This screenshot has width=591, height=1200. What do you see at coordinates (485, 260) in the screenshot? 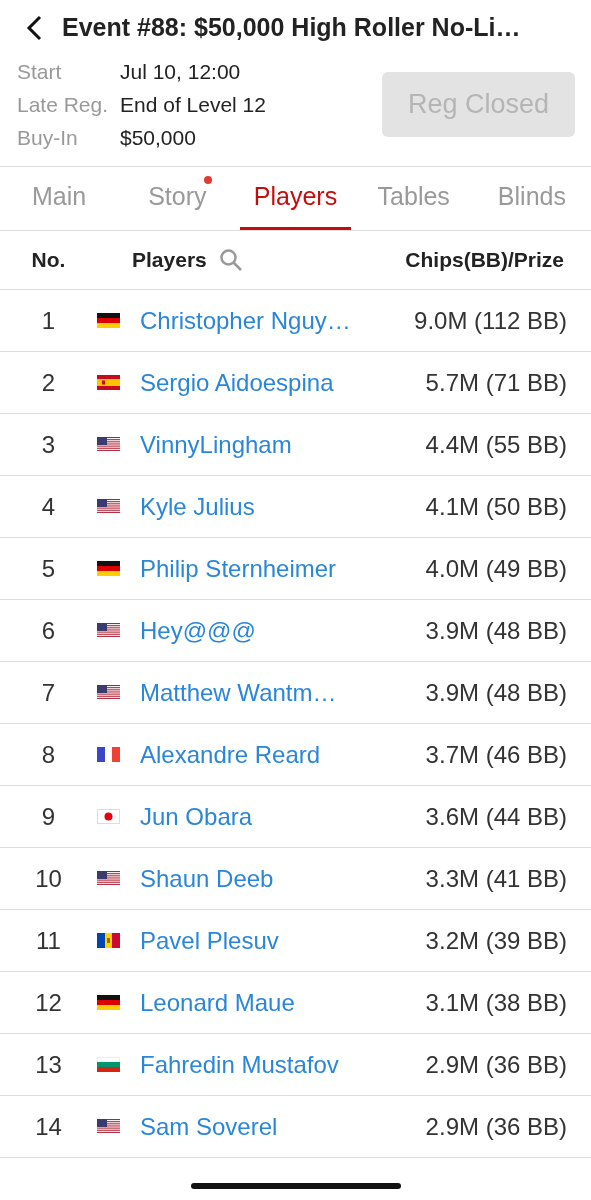
I see `column-header: Chips(BB)/Prize` at bounding box center [485, 260].